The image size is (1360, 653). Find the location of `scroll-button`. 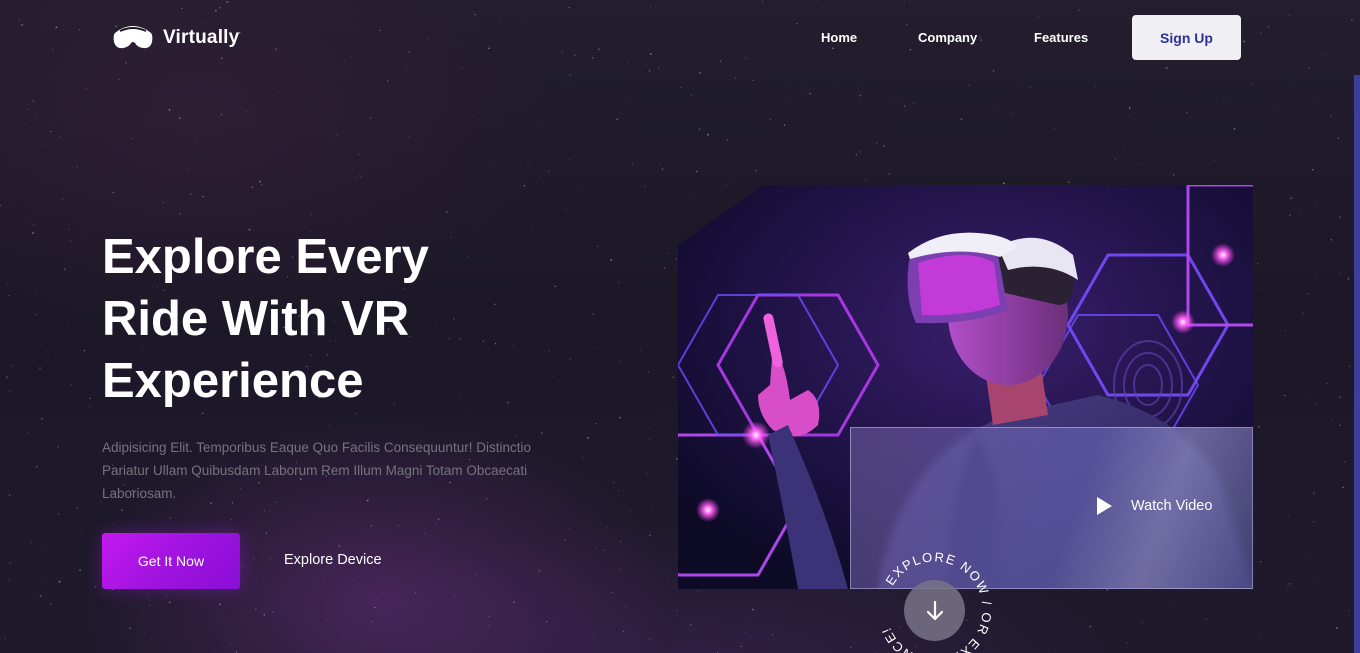

scroll-button is located at coordinates (934, 610).